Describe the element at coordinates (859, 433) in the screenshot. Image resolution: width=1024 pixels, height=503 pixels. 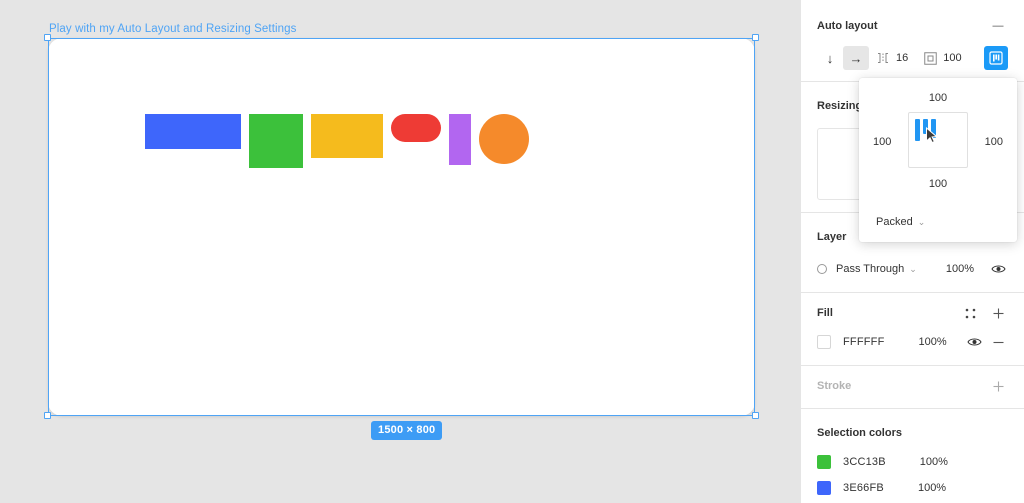
I see `selection-colors-title: Selection colors` at that location.